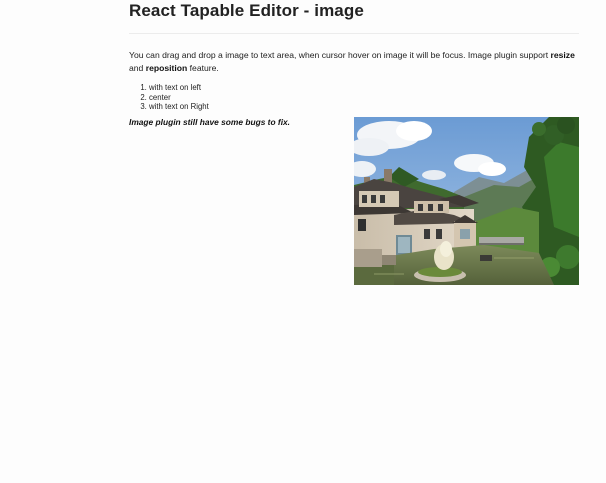 This screenshot has width=606, height=483. What do you see at coordinates (203, 68) in the screenshot?
I see `intro-text-part3: feature.` at bounding box center [203, 68].